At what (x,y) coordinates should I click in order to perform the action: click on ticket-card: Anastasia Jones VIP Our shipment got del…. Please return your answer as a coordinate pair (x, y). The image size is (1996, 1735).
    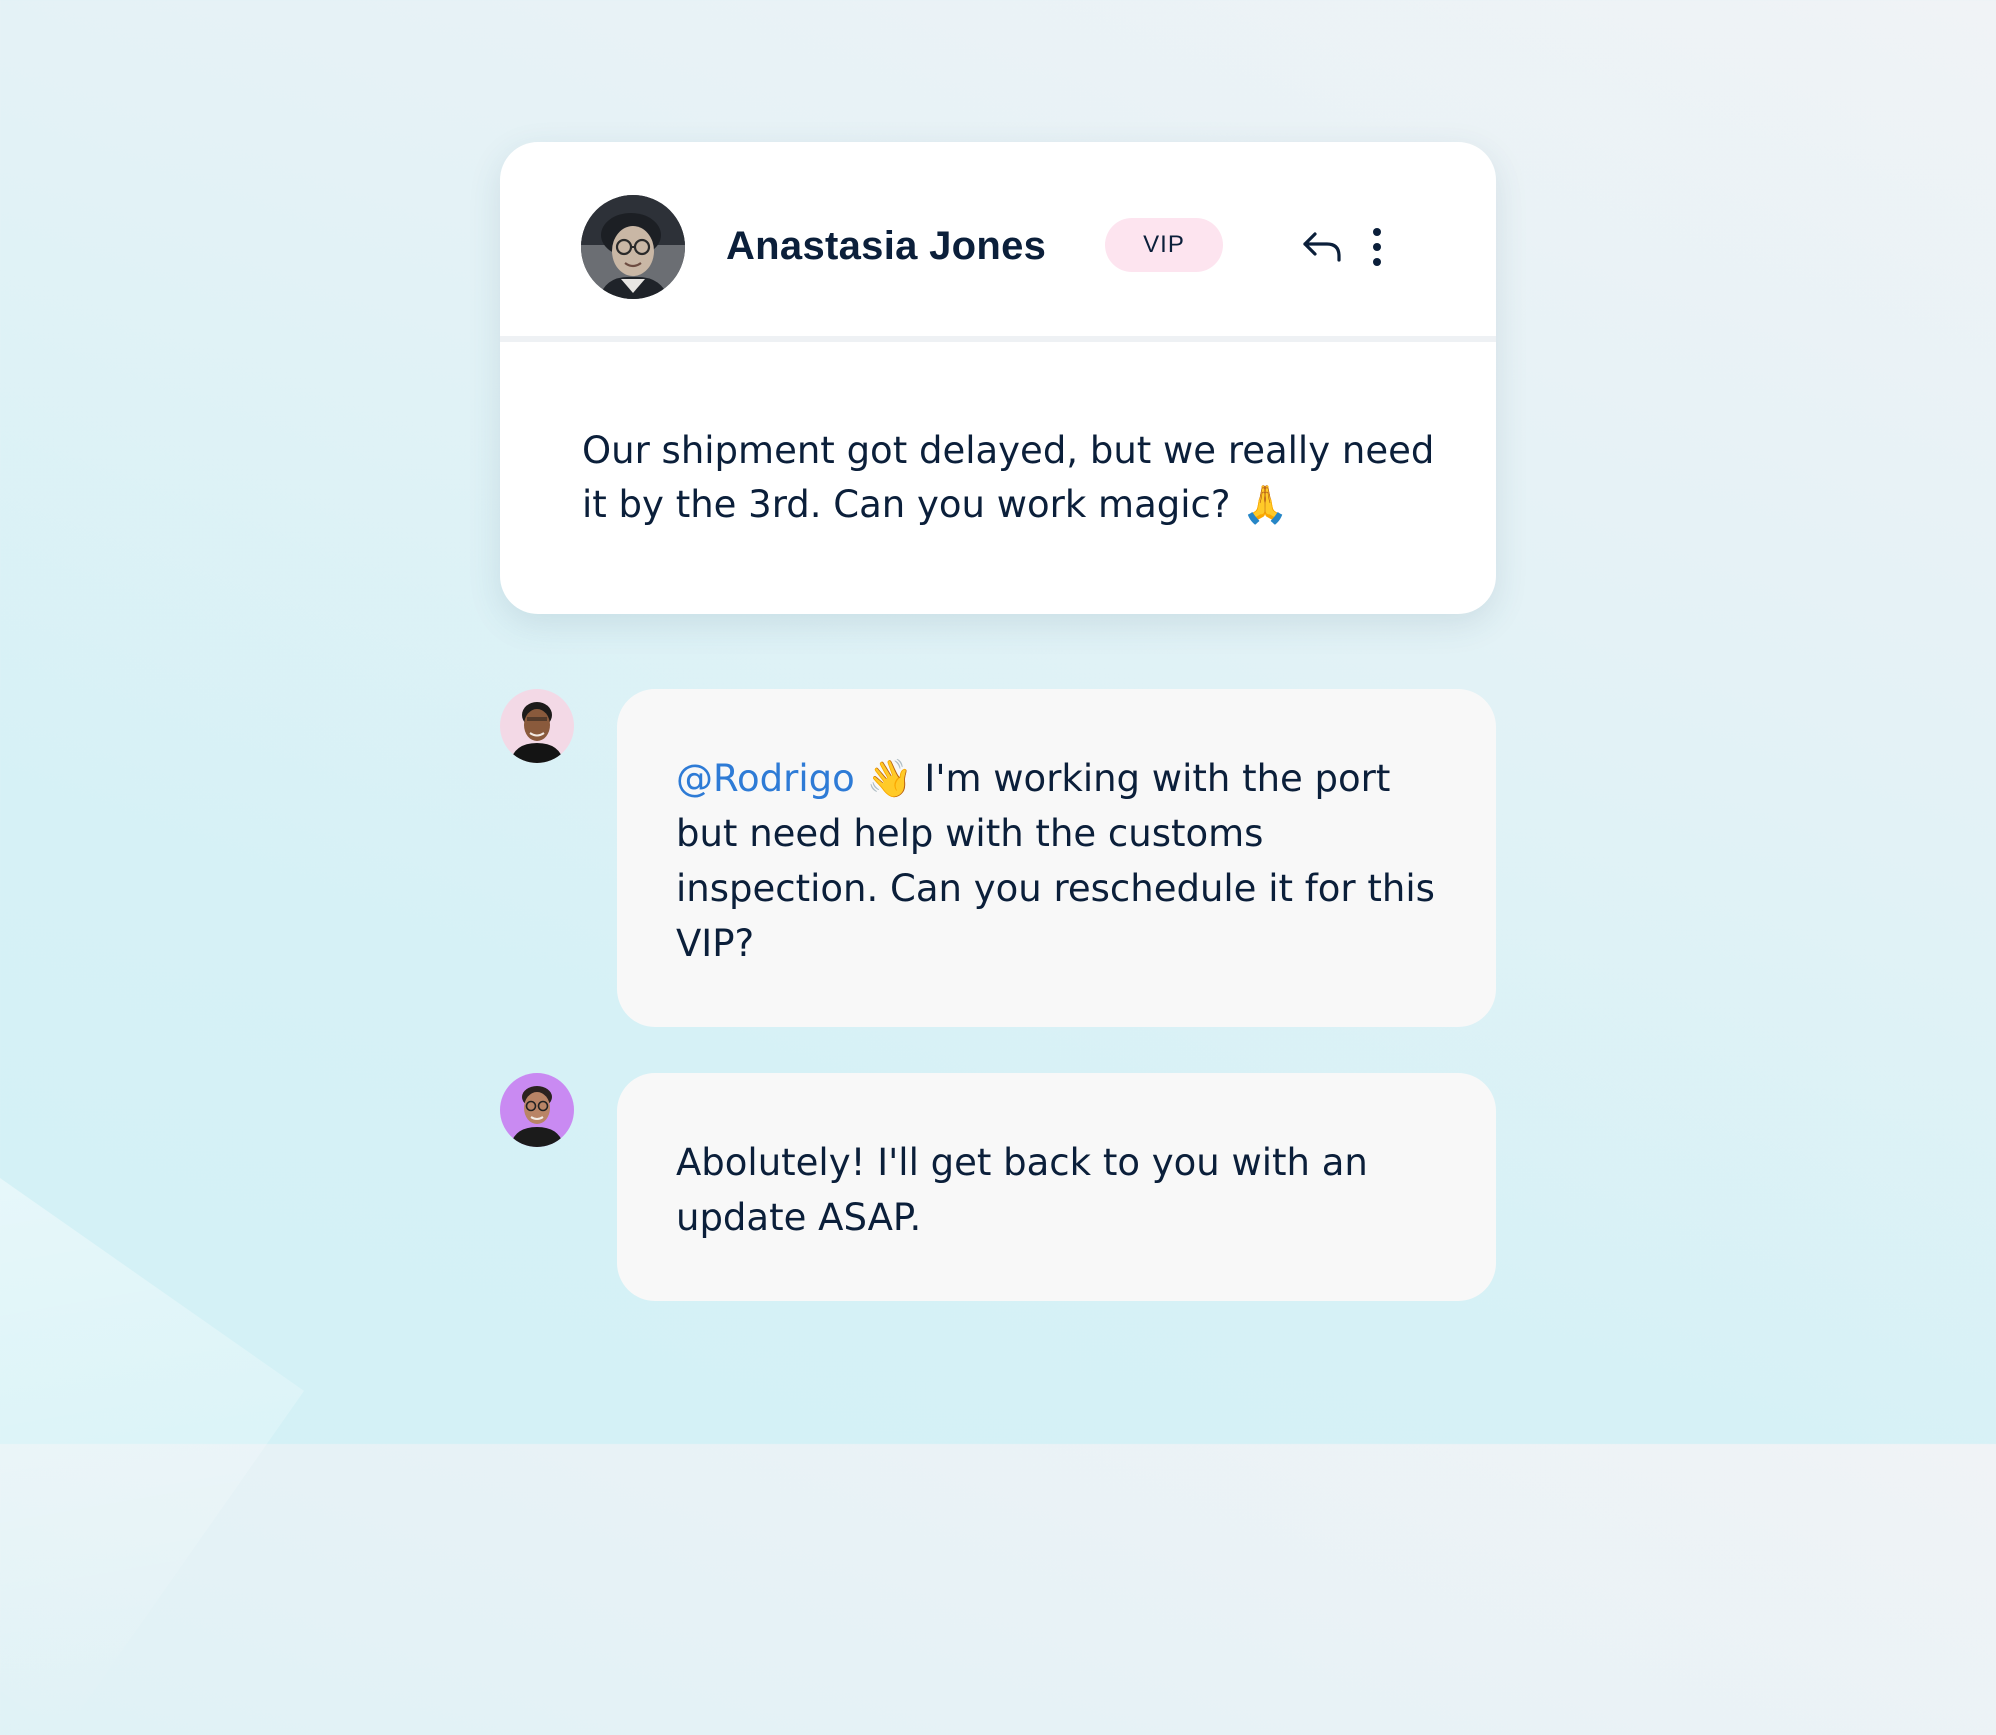
    Looking at the image, I should click on (998, 378).